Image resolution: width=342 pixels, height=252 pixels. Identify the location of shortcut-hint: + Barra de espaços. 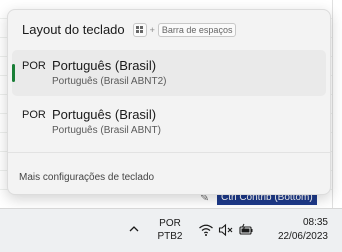
(184, 29).